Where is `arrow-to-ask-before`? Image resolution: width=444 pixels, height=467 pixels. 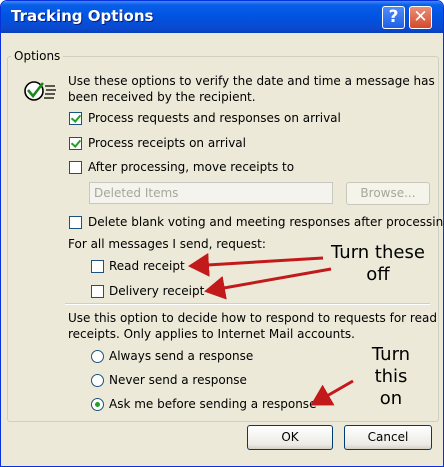
arrow-to-ask-before is located at coordinates (332, 392).